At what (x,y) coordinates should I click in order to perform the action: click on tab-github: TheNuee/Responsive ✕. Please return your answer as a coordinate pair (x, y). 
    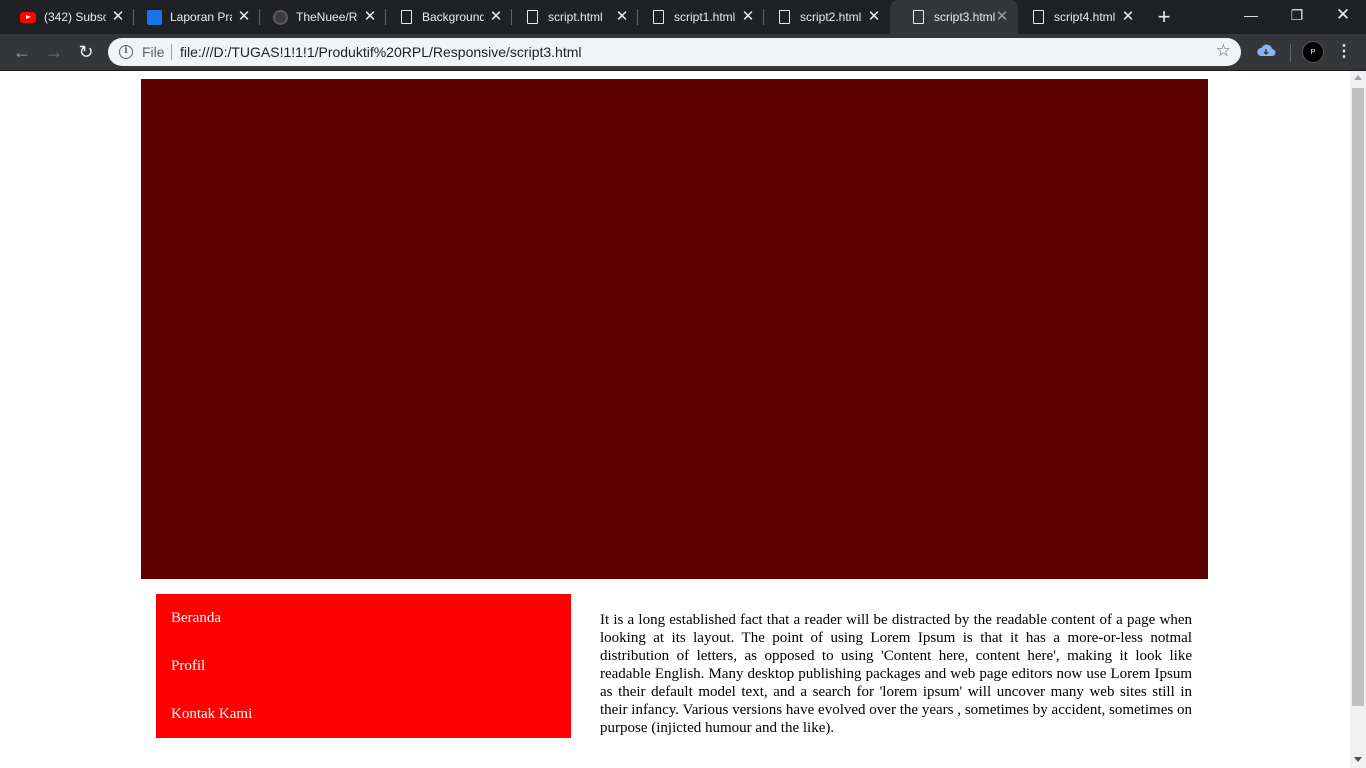
    Looking at the image, I should click on (319, 17).